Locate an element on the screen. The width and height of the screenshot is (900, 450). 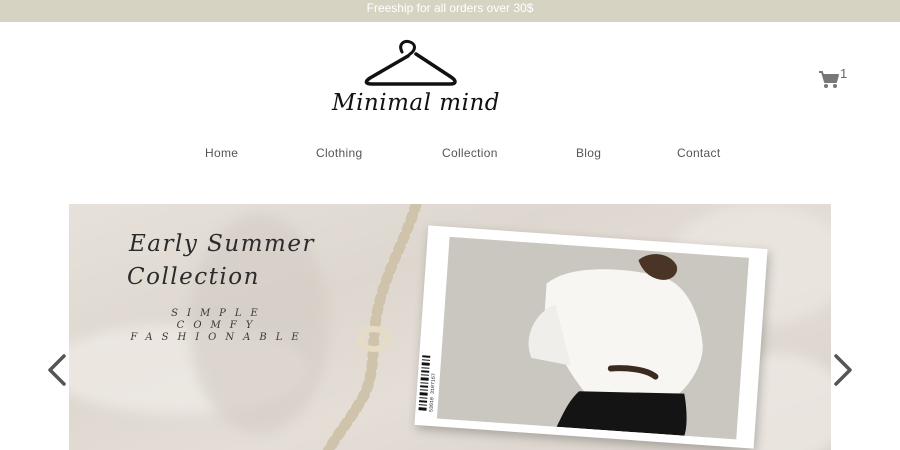
nav-item-blog: Blog is located at coordinates (588, 153).